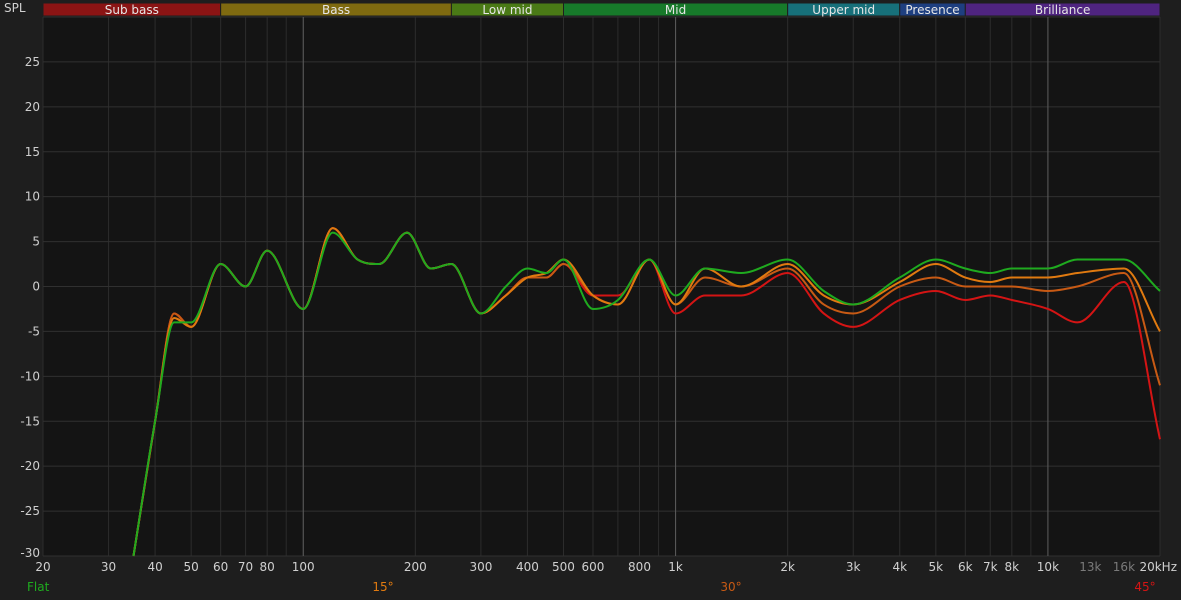 The height and width of the screenshot is (600, 1181). What do you see at coordinates (639, 567) in the screenshot?
I see `x-tick-label: 800` at bounding box center [639, 567].